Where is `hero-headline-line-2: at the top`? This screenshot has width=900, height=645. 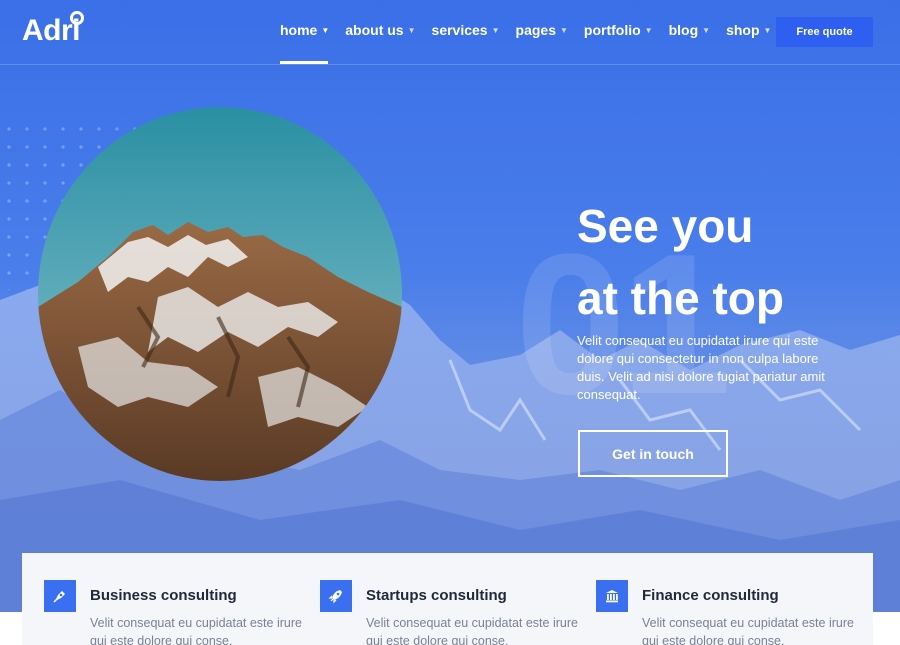 hero-headline-line-2: at the top is located at coordinates (680, 298).